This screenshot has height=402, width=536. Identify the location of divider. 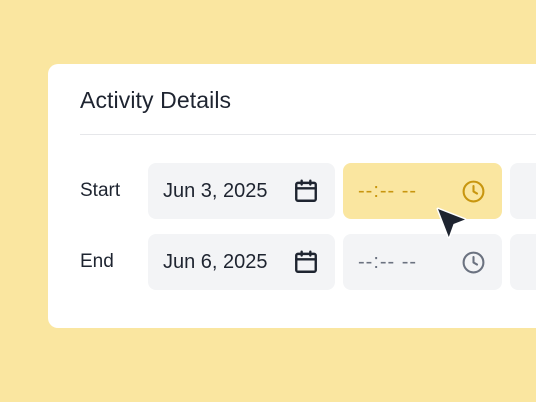
(308, 134).